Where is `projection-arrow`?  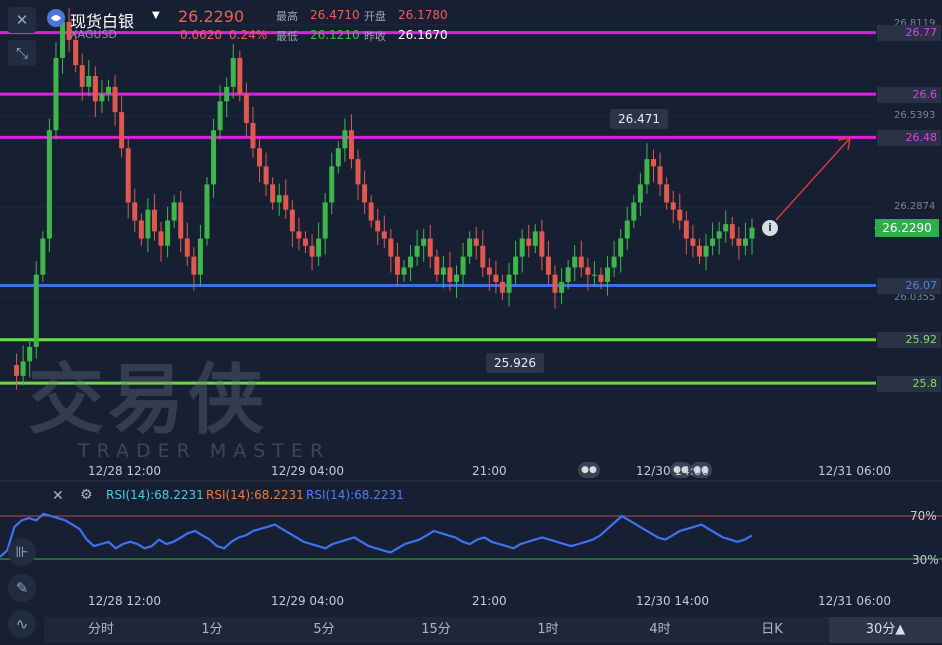 projection-arrow is located at coordinates (813, 179).